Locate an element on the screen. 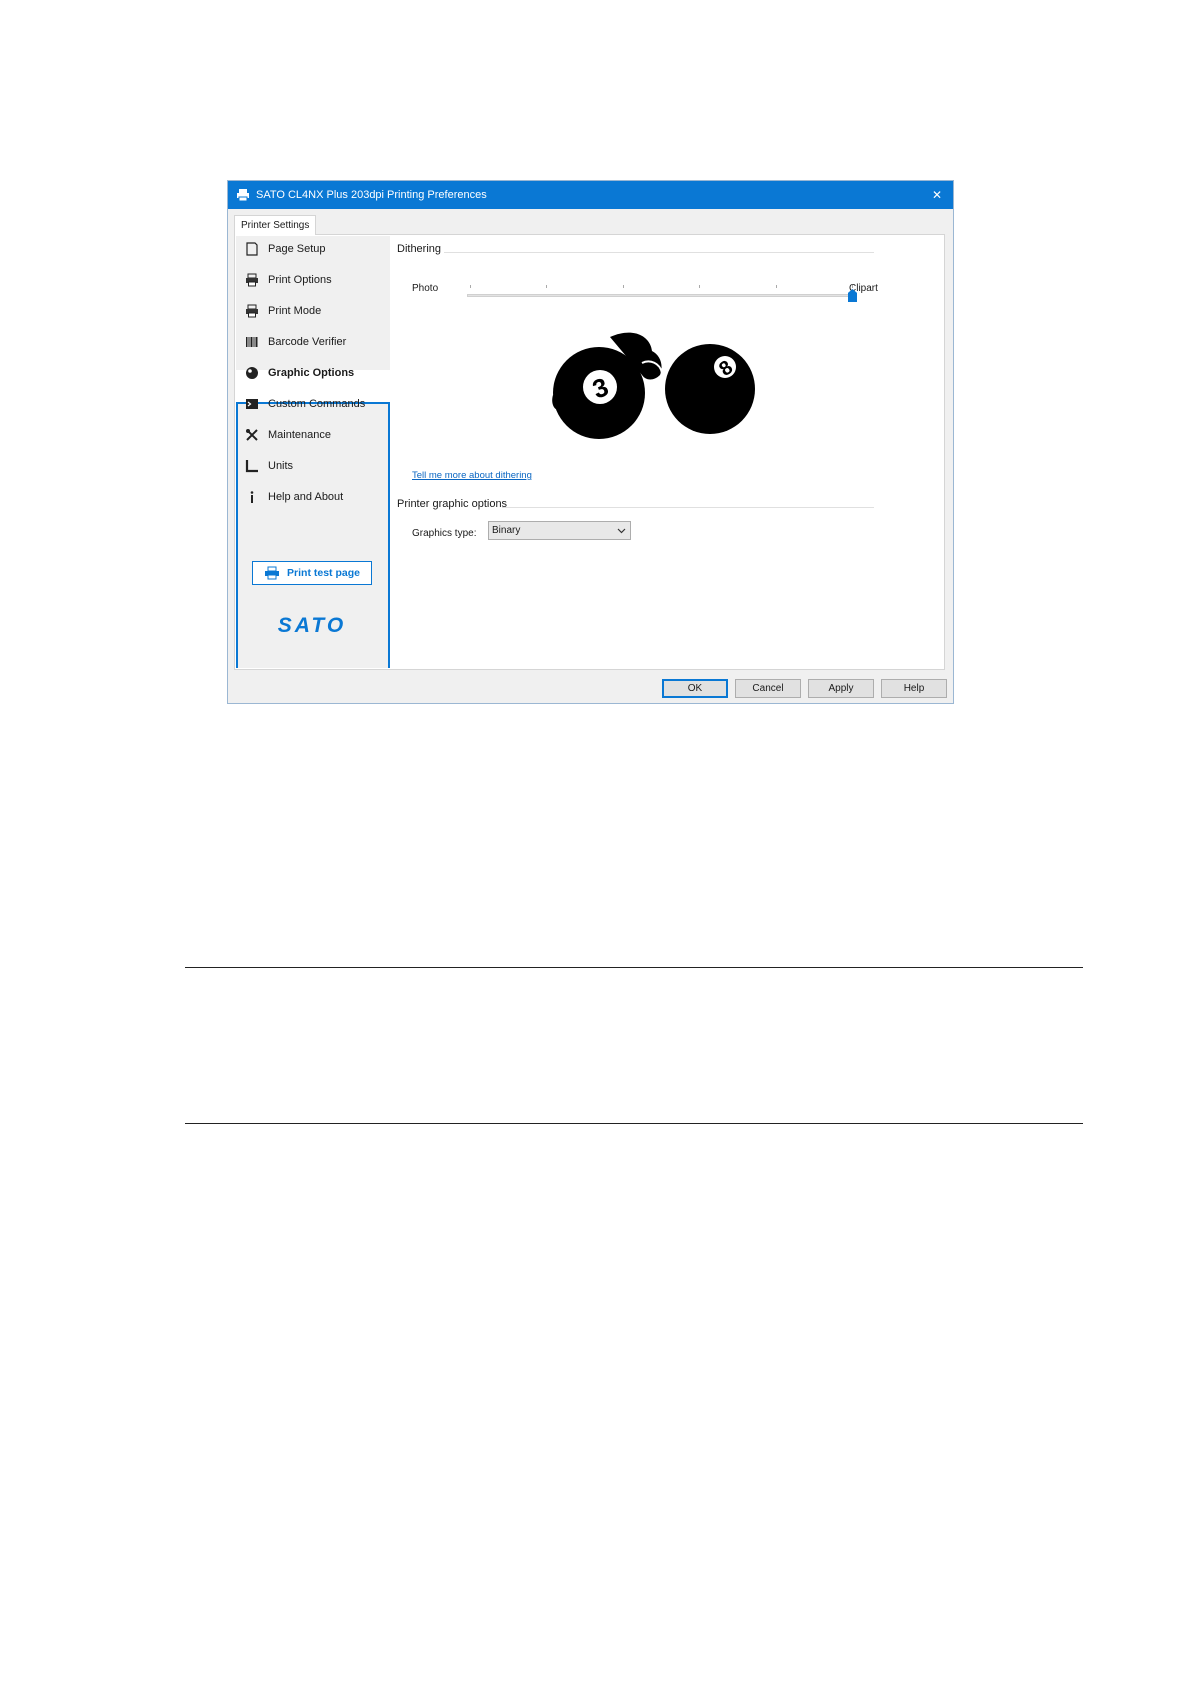  print-test-page-button: Print test page is located at coordinates (312, 573).